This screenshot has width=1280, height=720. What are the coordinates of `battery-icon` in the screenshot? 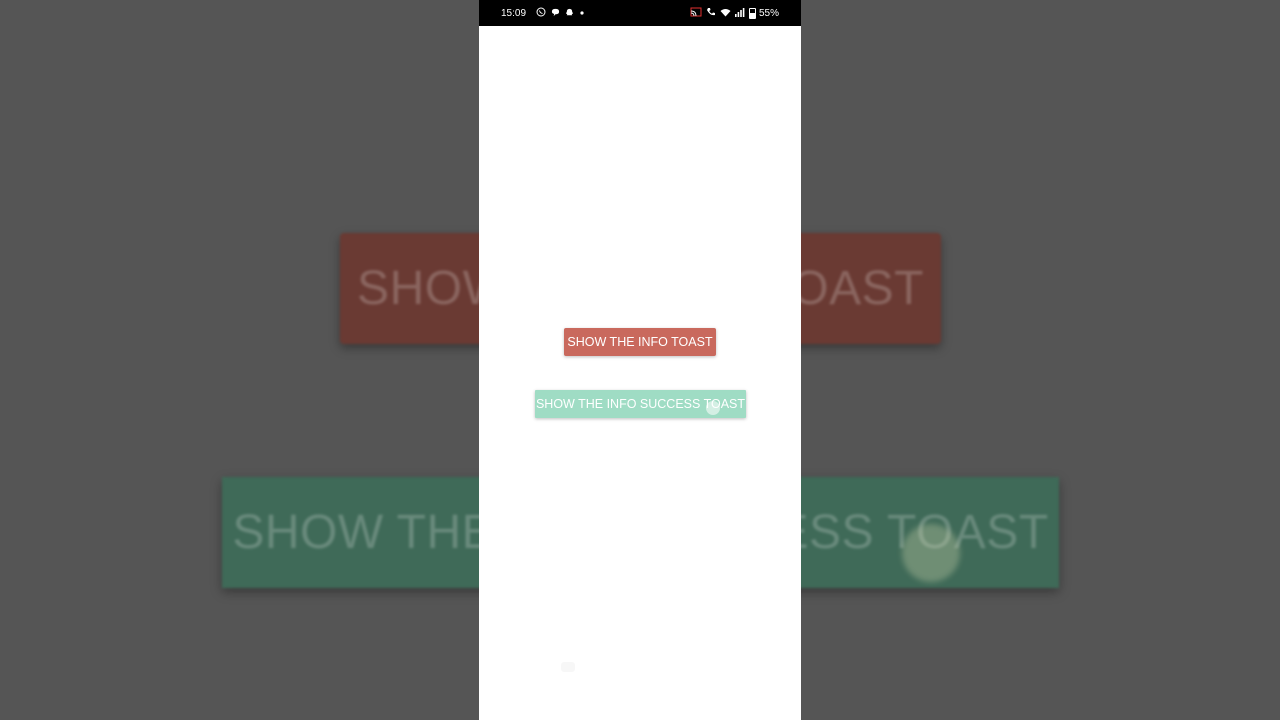 It's located at (752, 13).